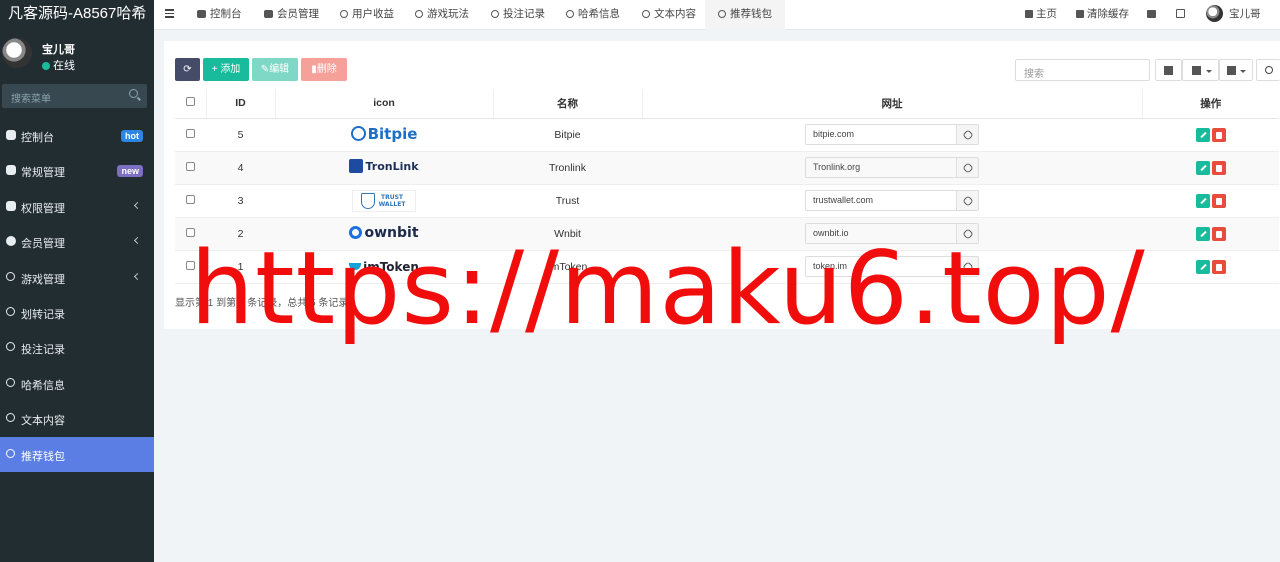  Describe the element at coordinates (367, 15) in the screenshot. I see `tab-user-earnings: 用户收益` at that location.